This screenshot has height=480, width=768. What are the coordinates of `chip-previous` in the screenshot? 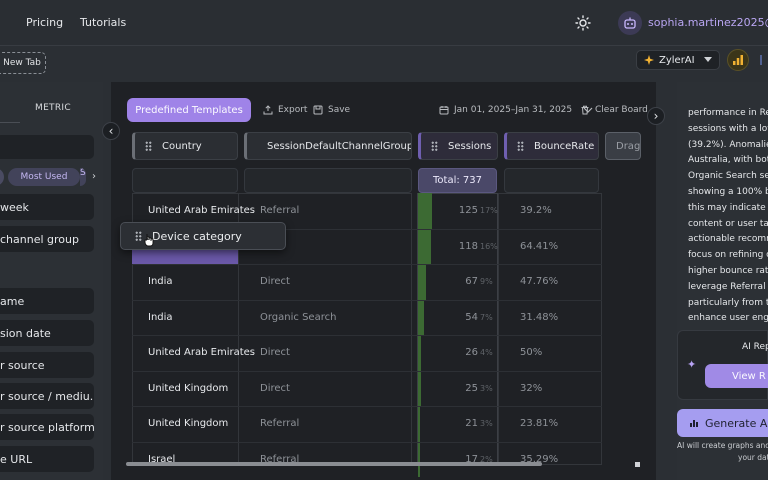 It's located at (2, 177).